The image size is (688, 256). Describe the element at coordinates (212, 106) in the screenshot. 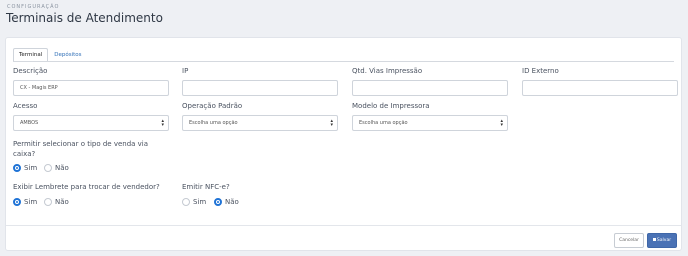

I see `operacao-padrao-label: Operação Padrão` at that location.